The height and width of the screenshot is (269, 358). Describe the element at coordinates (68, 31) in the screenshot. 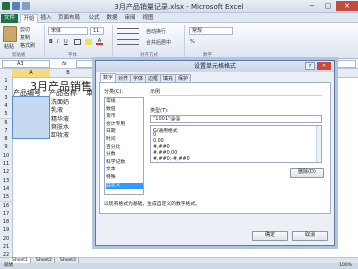

I see `font-name-select: 宋体` at that location.